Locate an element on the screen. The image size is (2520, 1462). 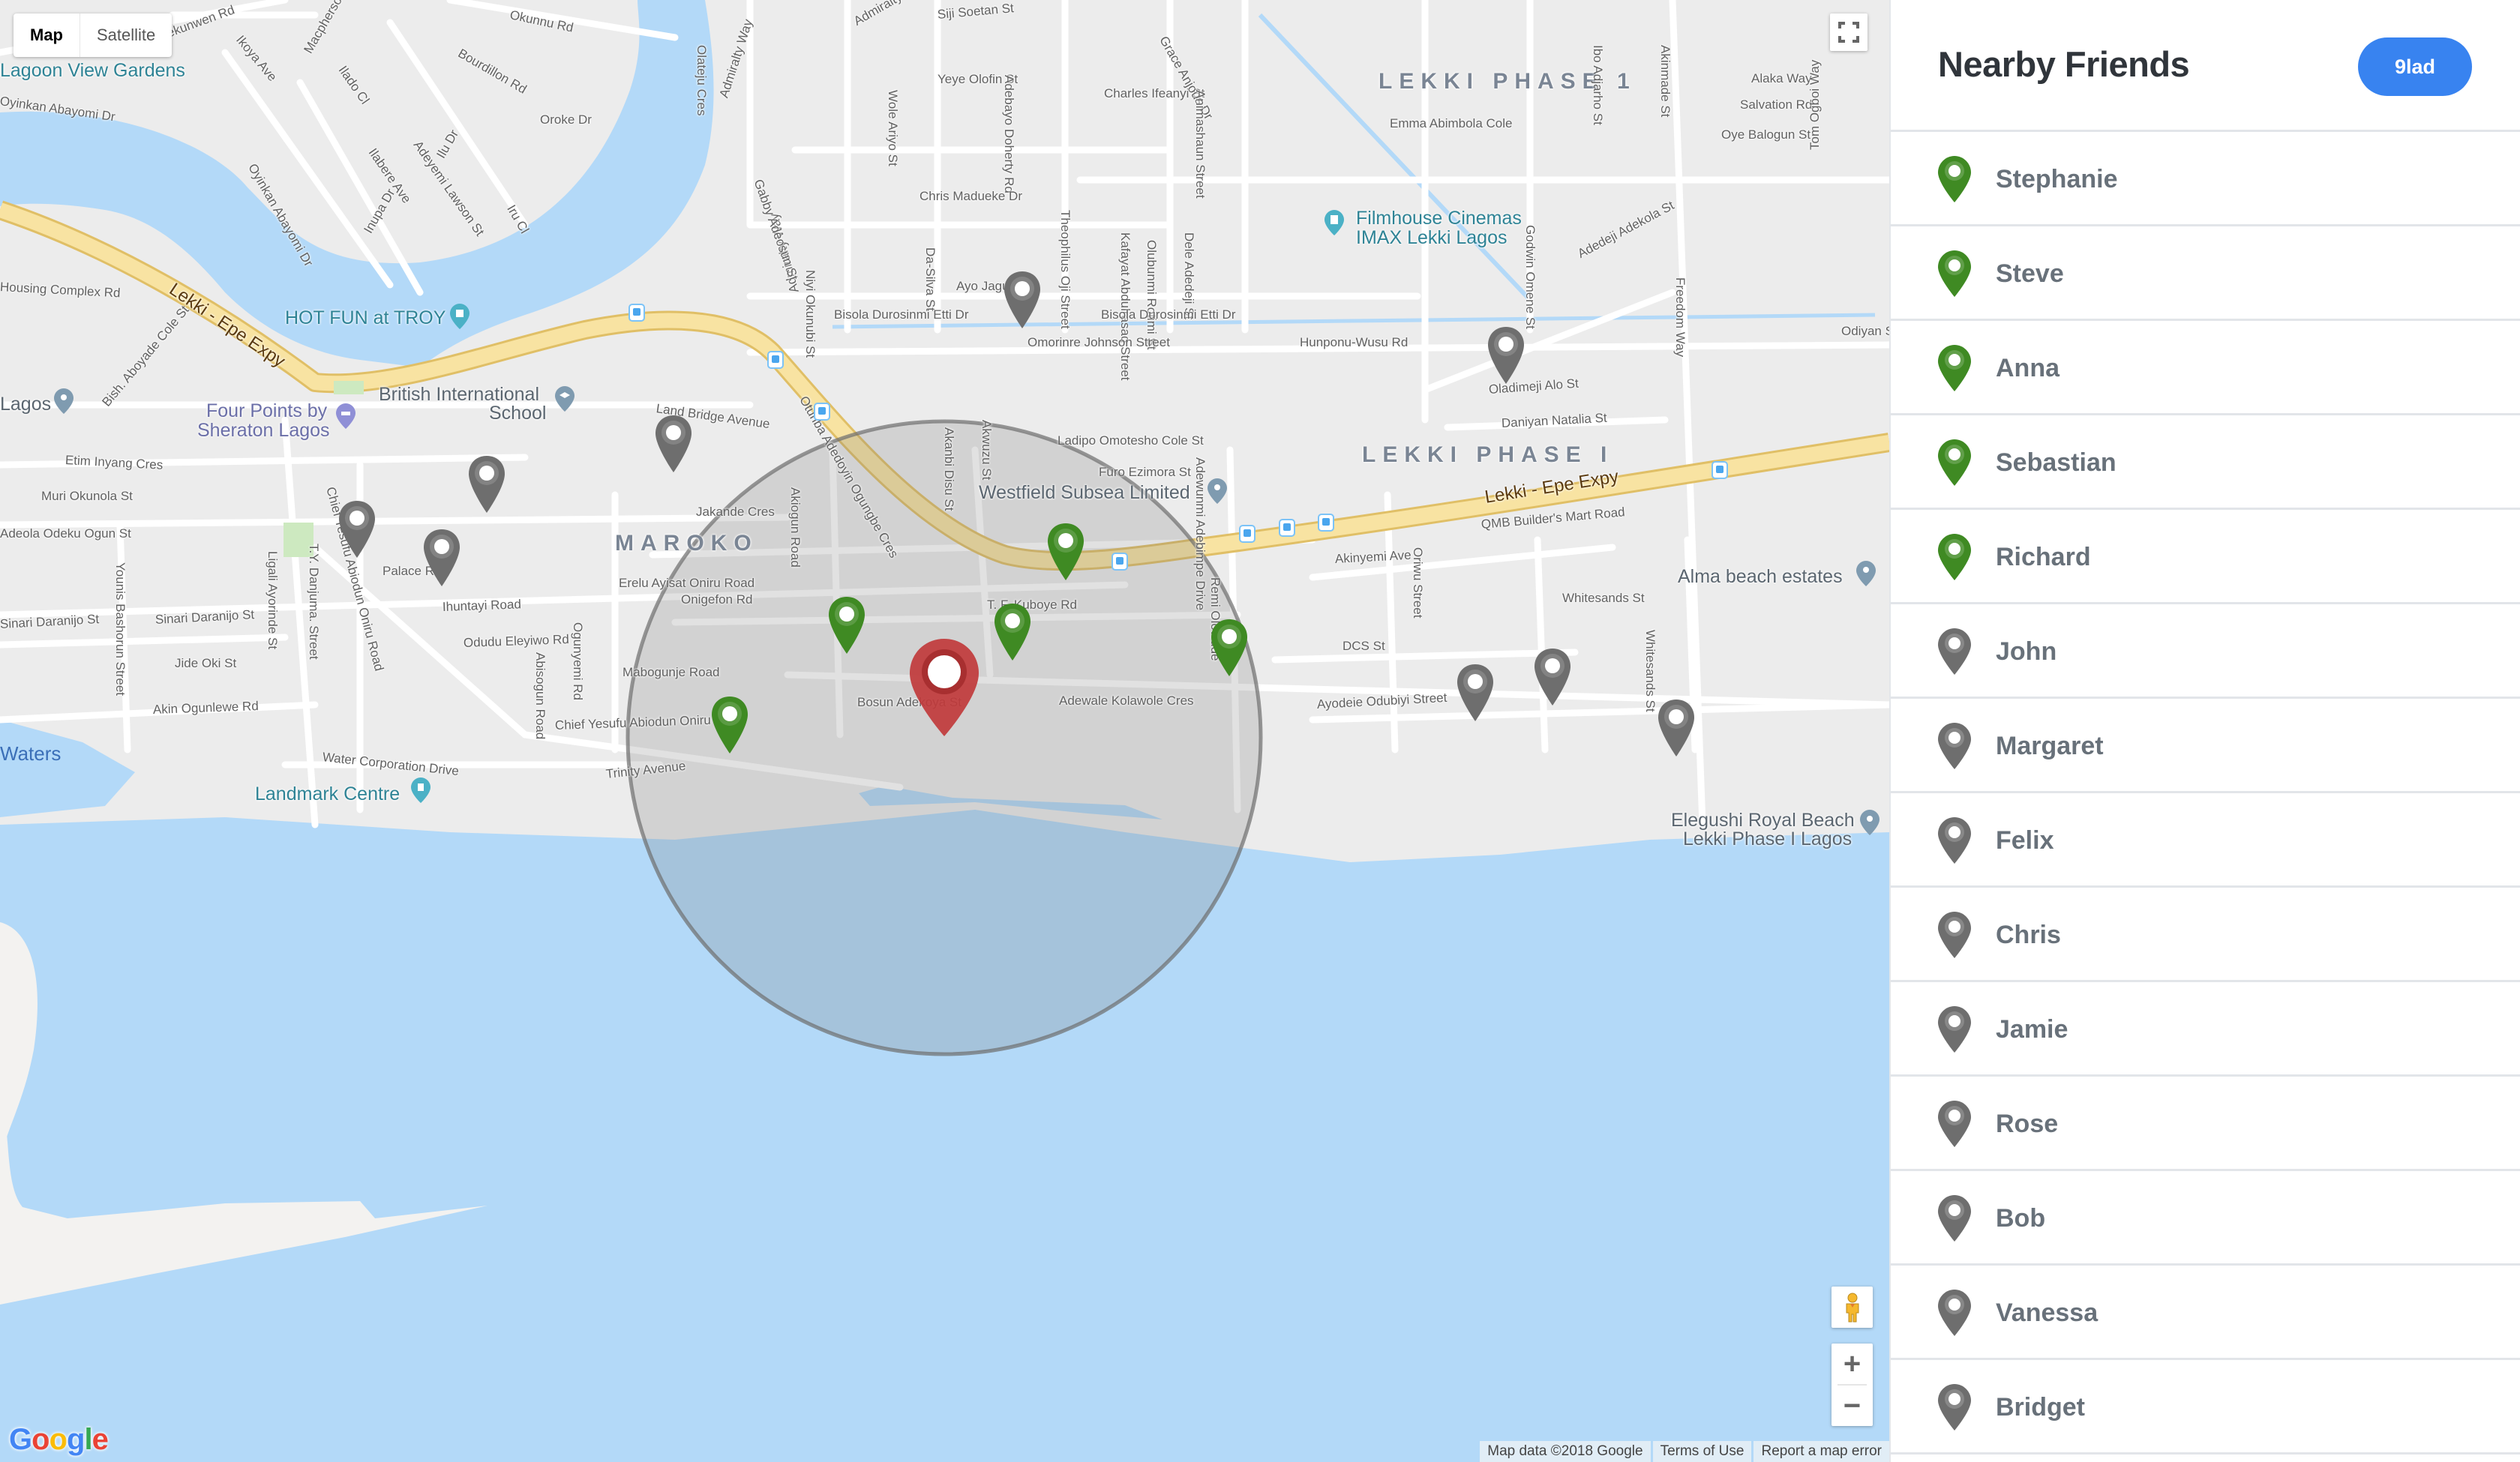
road-label: Erelu Ayisat Oniru Road is located at coordinates (687, 583).